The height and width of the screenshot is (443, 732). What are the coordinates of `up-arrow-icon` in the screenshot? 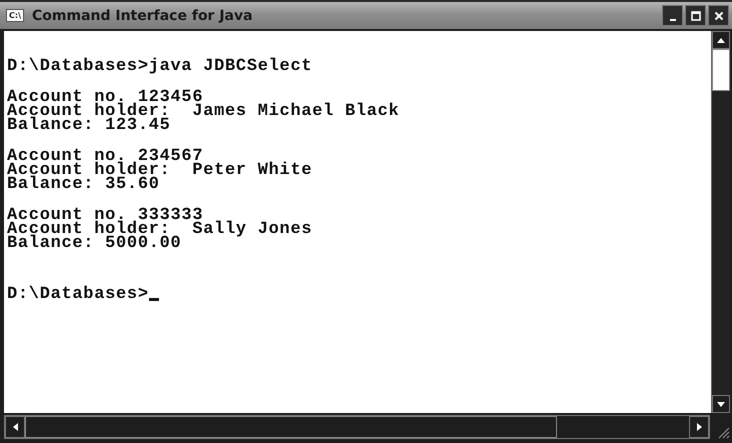 It's located at (721, 40).